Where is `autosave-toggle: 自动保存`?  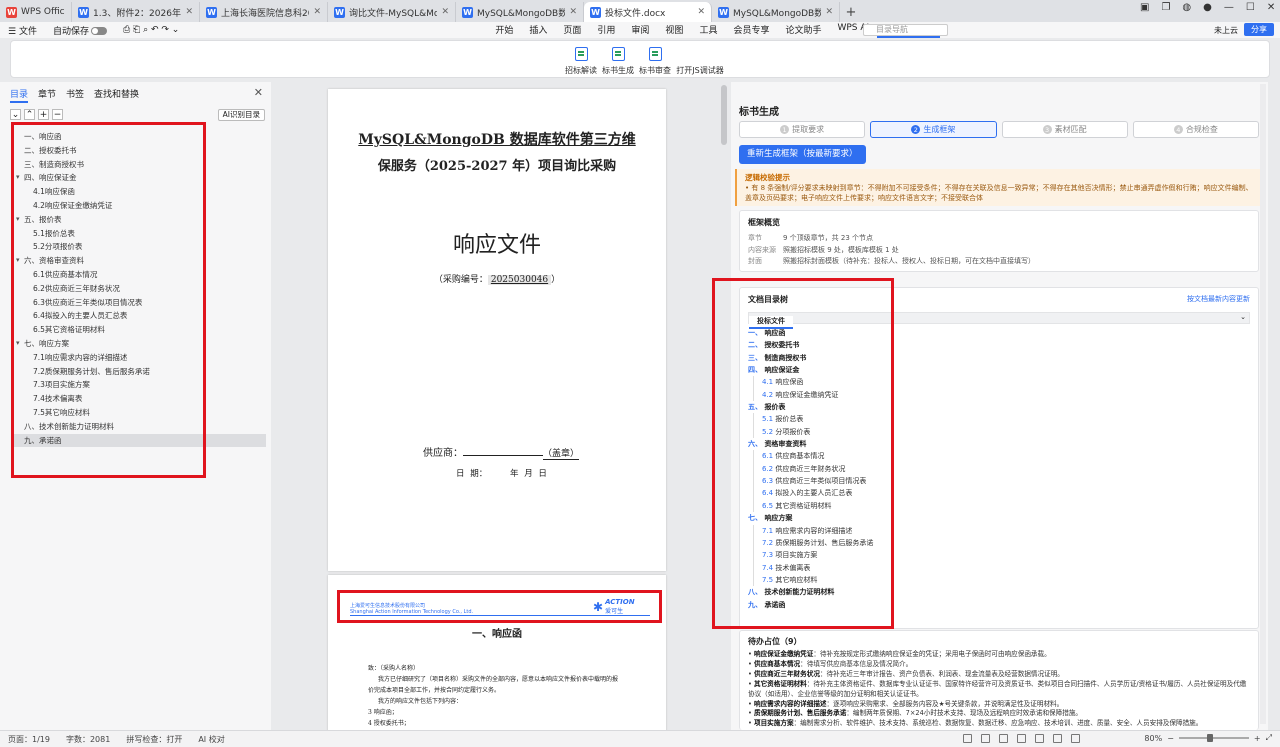 autosave-toggle: 自动保存 is located at coordinates (80, 30).